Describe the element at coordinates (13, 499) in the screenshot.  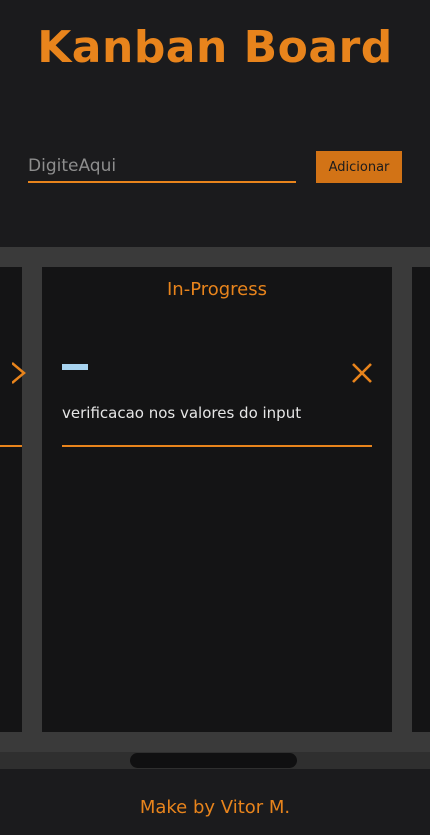
I see `column-left` at that location.